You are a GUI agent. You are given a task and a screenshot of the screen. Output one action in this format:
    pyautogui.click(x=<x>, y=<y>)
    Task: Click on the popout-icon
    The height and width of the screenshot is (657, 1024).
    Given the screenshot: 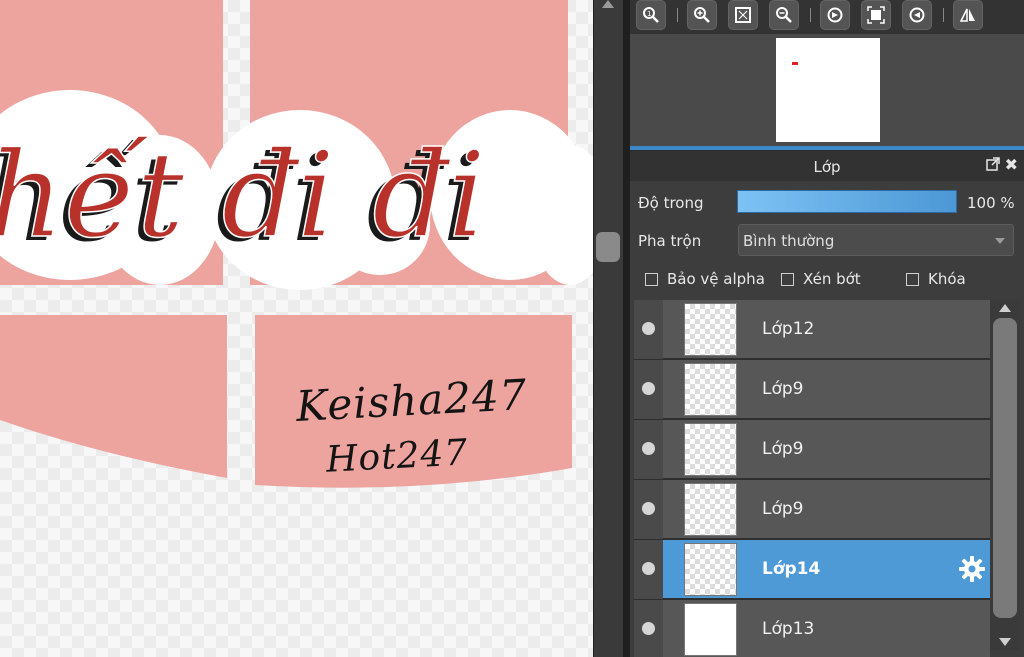 What is the action you would take?
    pyautogui.click(x=993, y=164)
    